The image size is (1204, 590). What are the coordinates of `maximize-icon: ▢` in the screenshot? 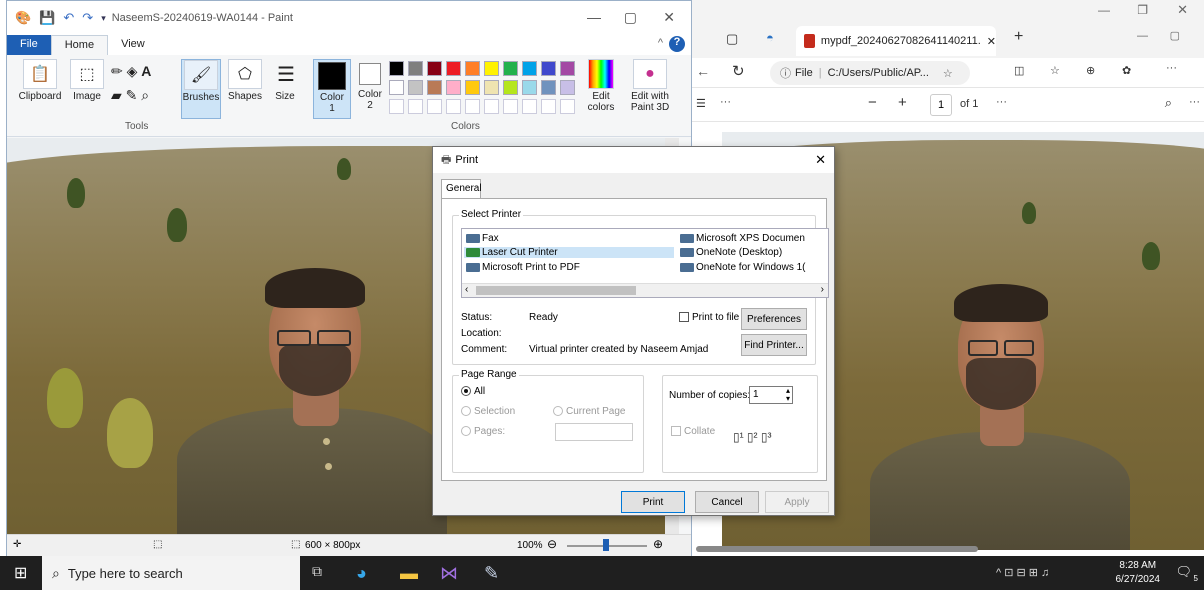 It's located at (630, 17).